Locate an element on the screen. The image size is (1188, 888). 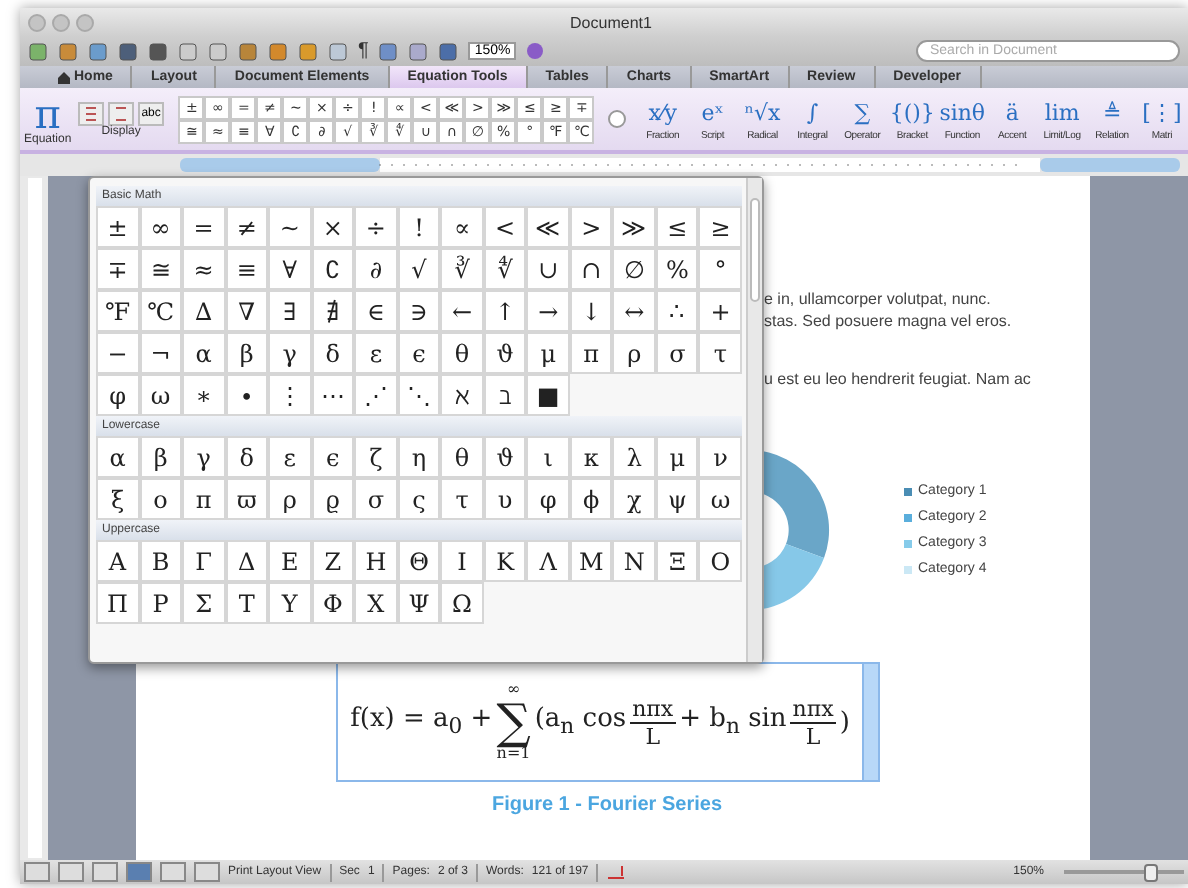
symbol-button: Ω is located at coordinates (462, 603).